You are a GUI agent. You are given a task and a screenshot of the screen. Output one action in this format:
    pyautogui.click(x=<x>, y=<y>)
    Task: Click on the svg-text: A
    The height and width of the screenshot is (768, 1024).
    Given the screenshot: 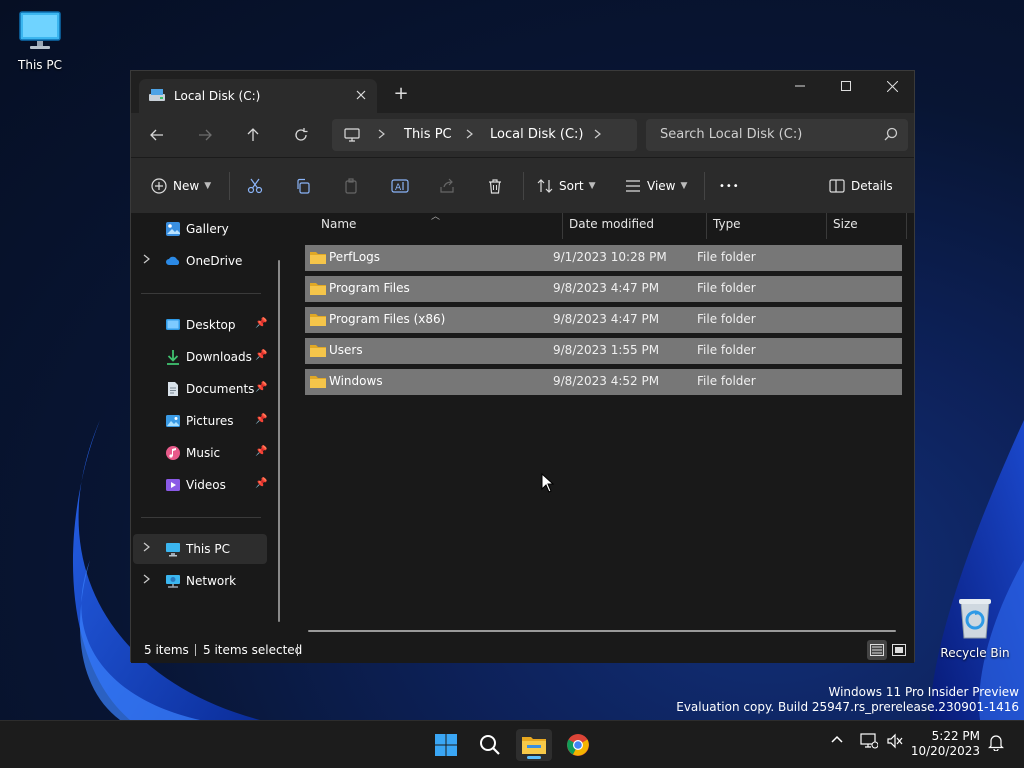 What is the action you would take?
    pyautogui.click(x=398, y=188)
    